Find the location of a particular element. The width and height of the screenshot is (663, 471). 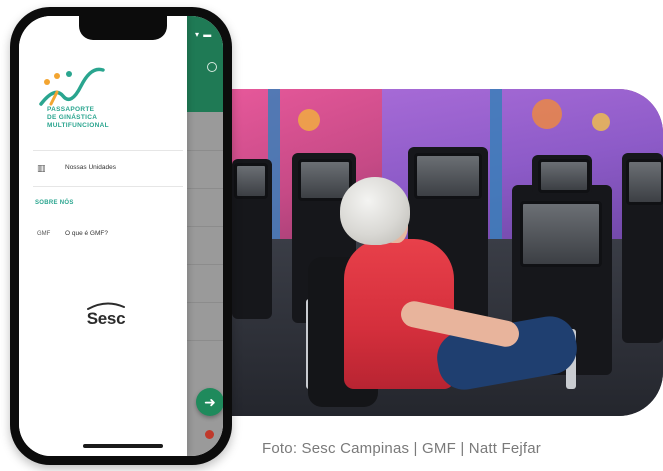

notification-dot is located at coordinates (209, 434).